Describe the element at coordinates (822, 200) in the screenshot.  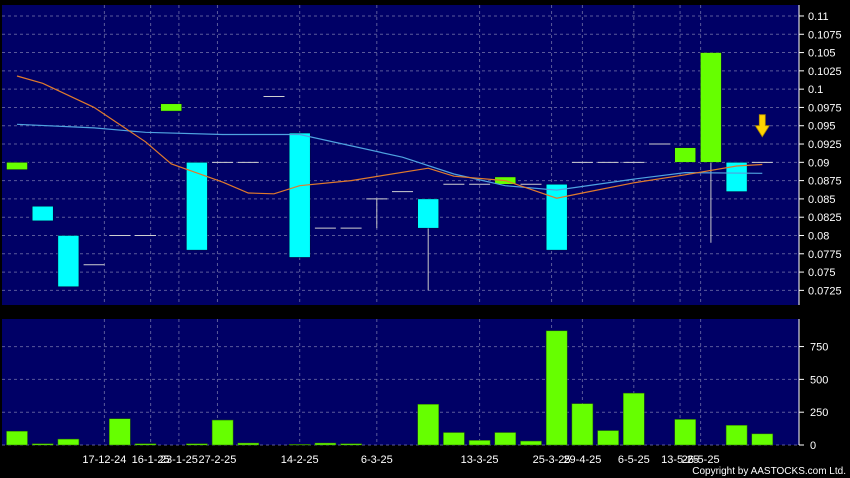
I see `price-tick-label: 0.085` at that location.